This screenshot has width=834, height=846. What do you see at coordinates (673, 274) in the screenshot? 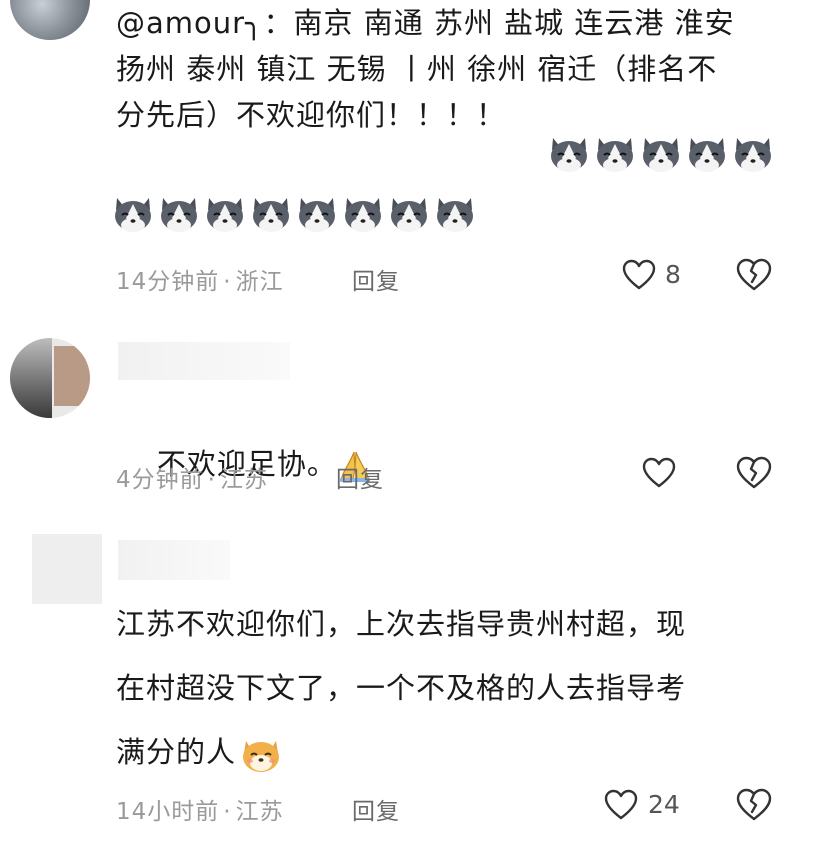
I see `like-count: 8` at bounding box center [673, 274].